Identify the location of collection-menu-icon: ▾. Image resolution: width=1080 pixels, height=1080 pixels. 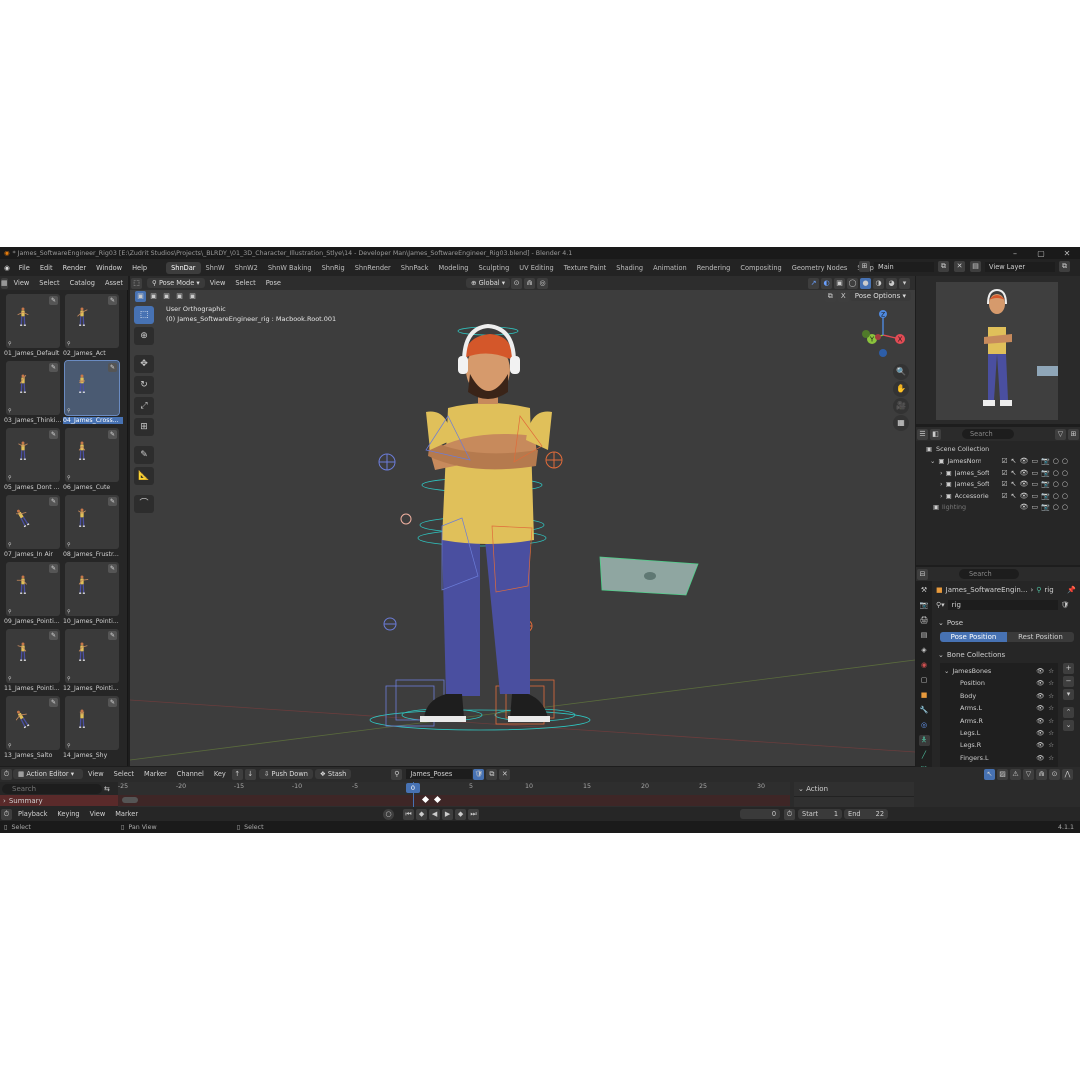
(1068, 694).